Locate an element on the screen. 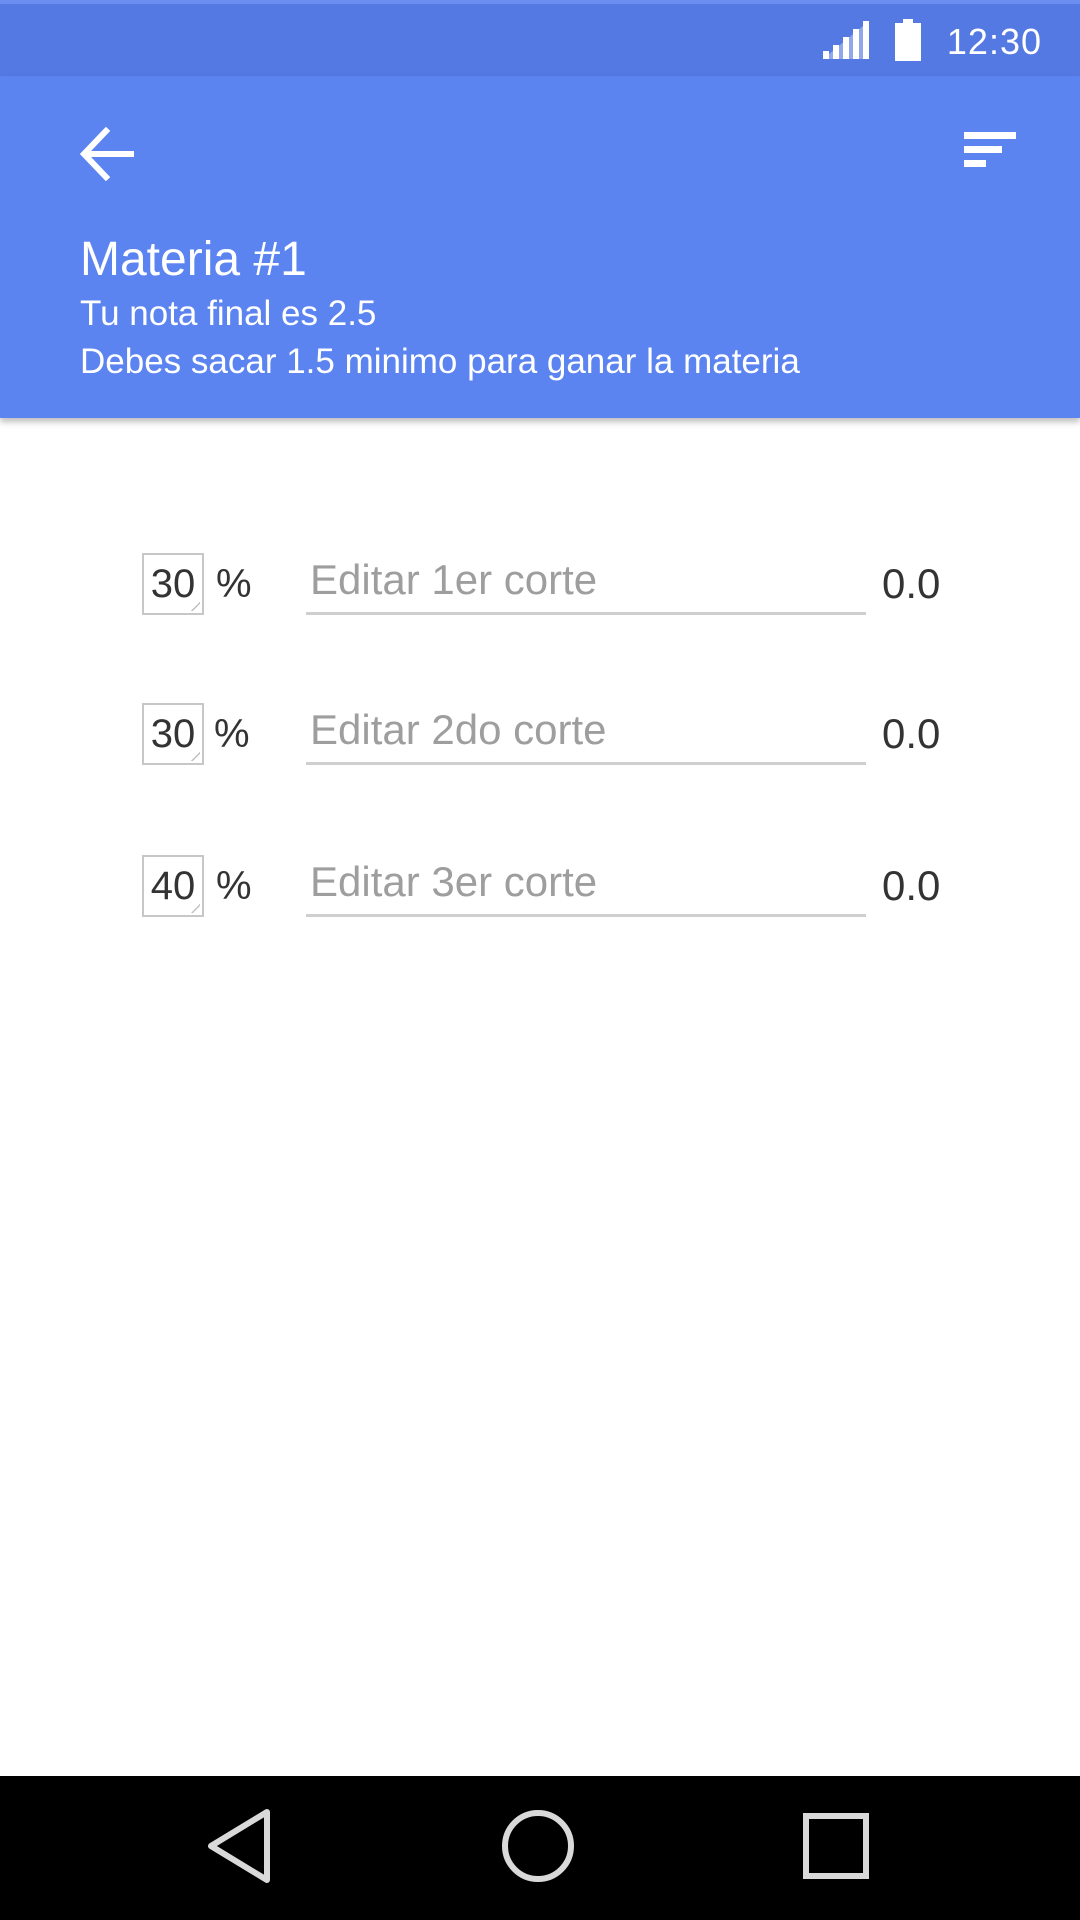  grade-input: Editar 1er corte is located at coordinates (586, 582).